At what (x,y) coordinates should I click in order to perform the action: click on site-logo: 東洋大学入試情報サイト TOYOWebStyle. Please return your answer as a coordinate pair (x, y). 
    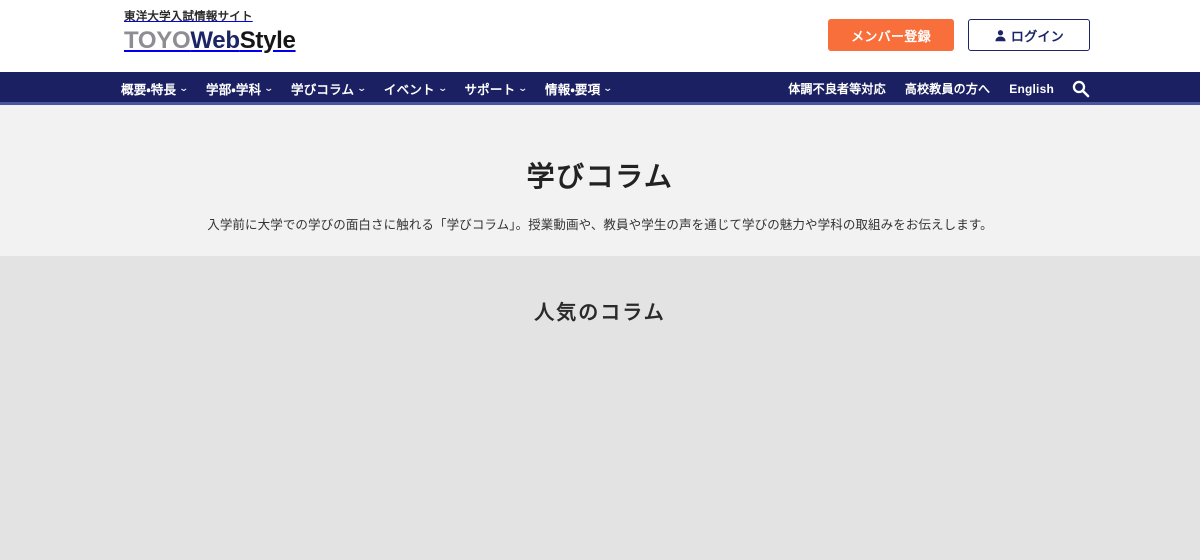
    Looking at the image, I should click on (210, 32).